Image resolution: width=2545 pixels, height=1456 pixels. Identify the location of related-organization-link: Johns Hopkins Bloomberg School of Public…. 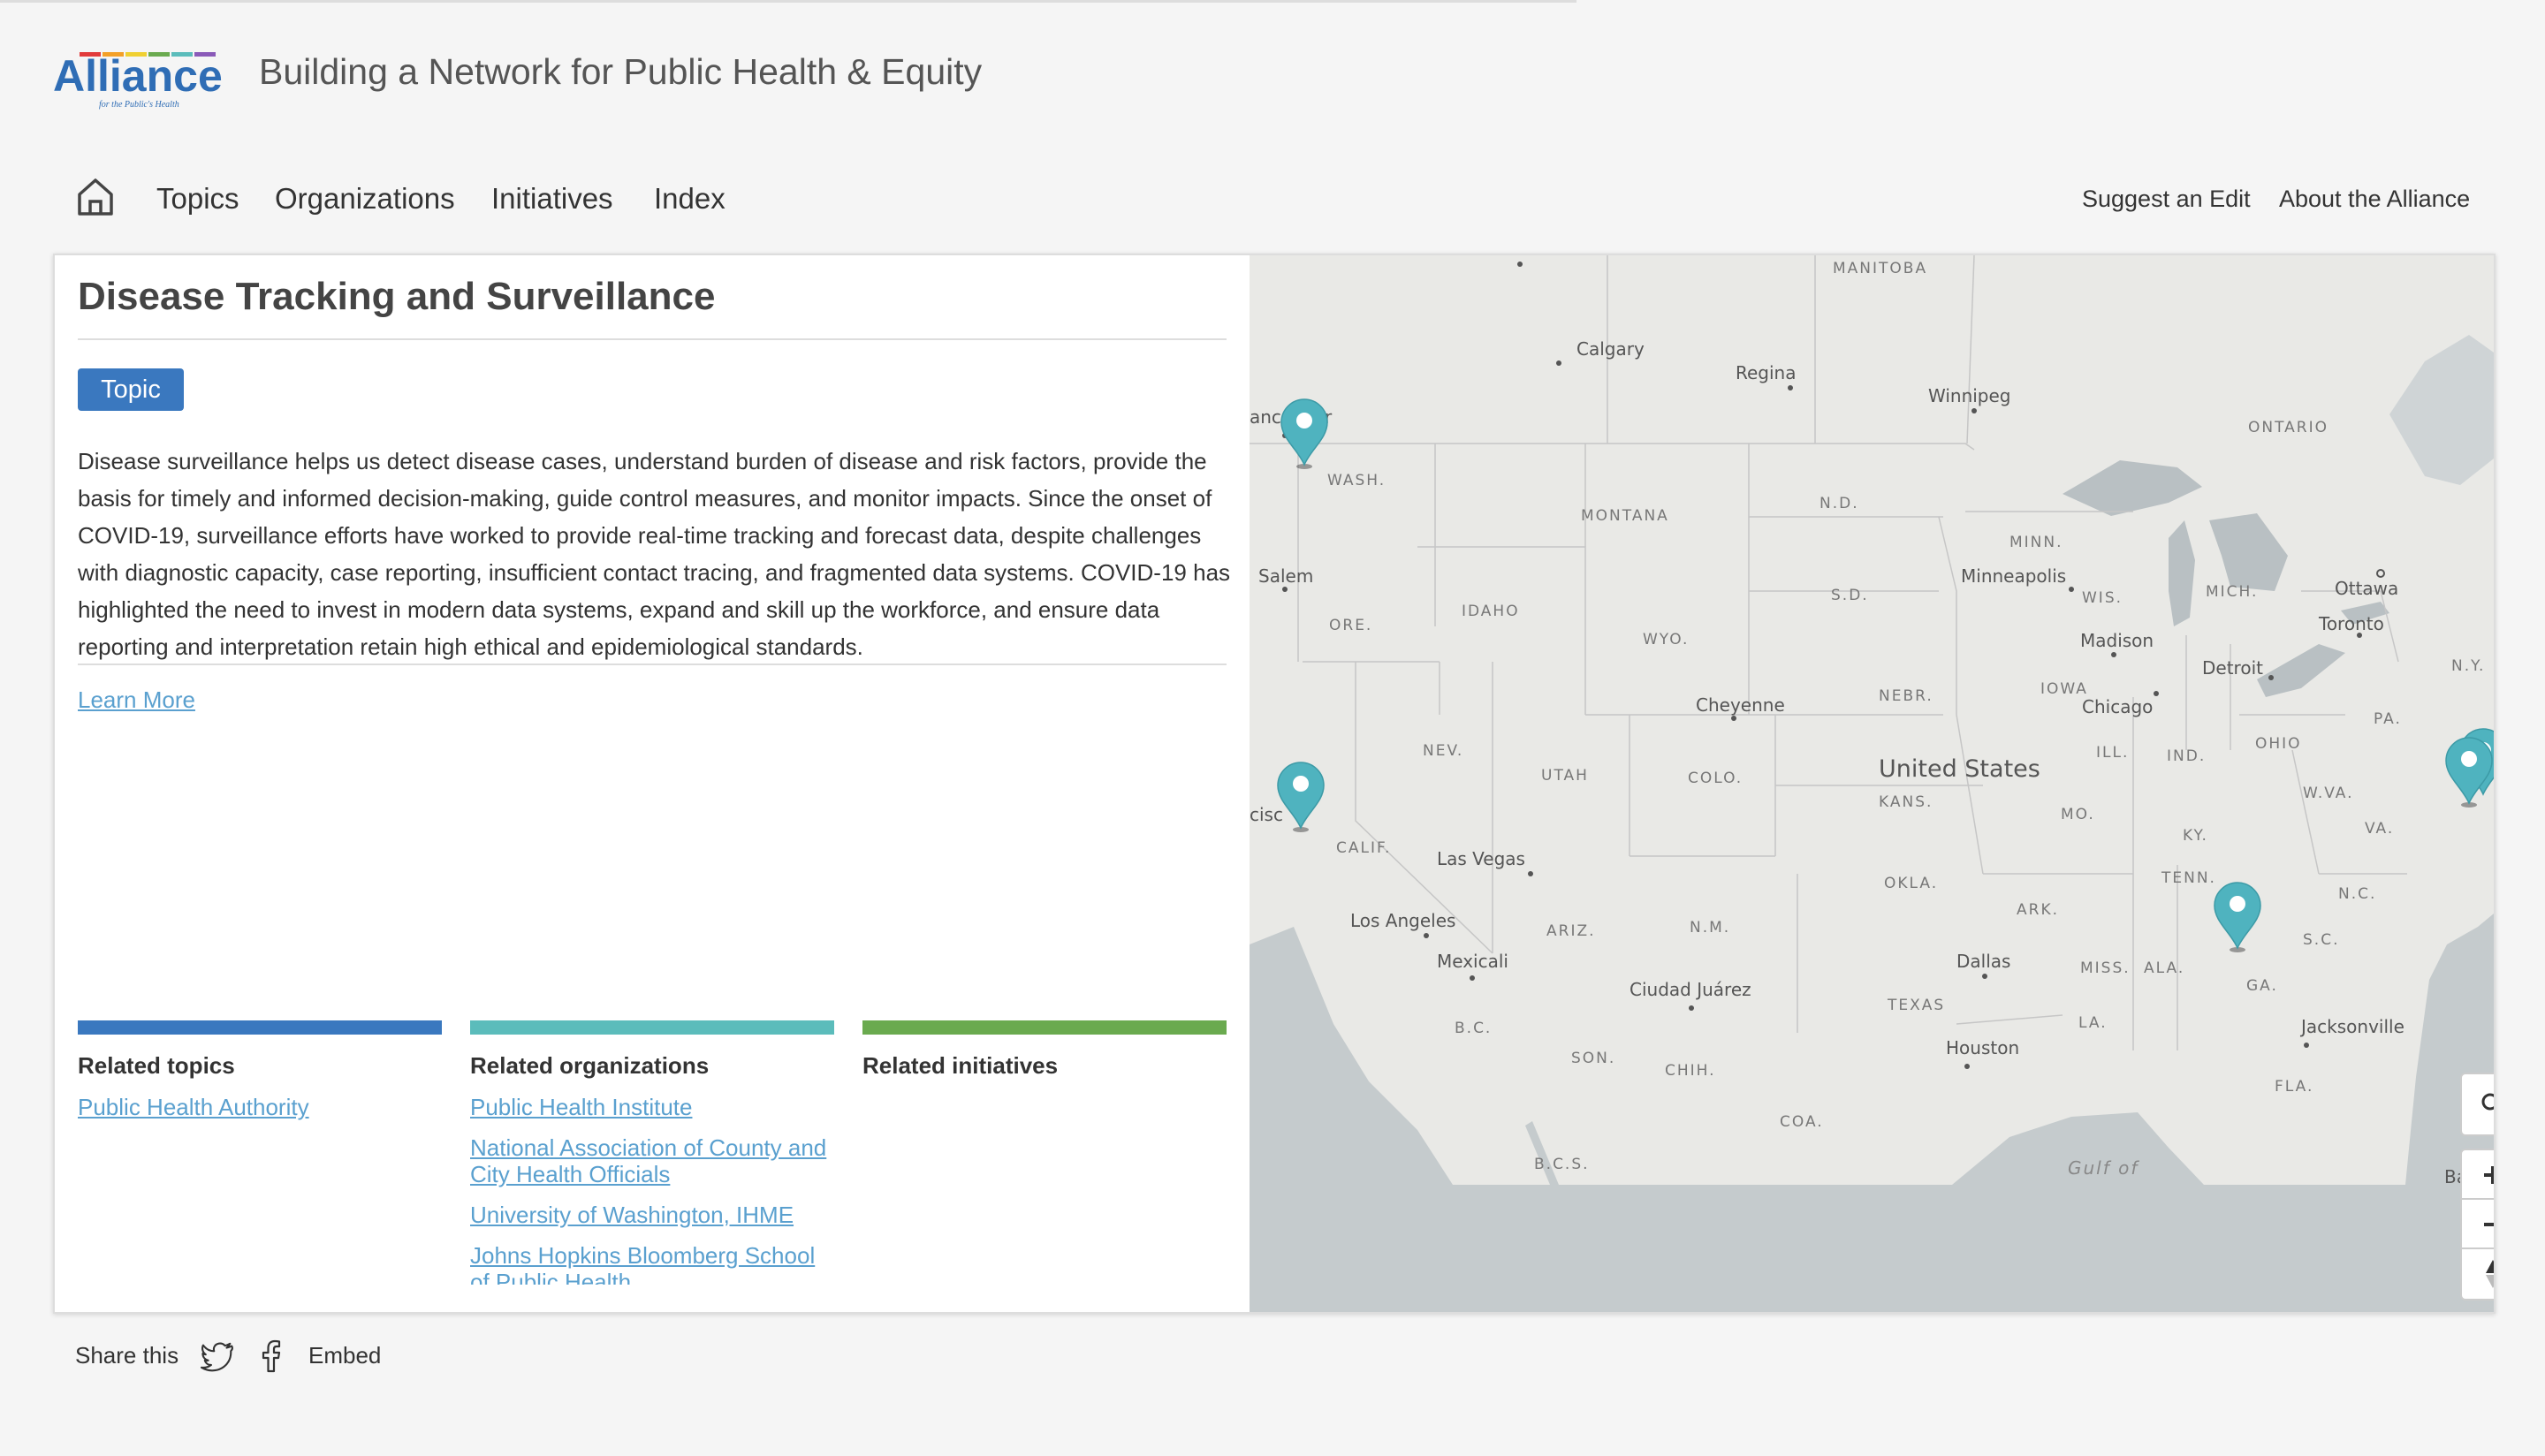
(652, 1263).